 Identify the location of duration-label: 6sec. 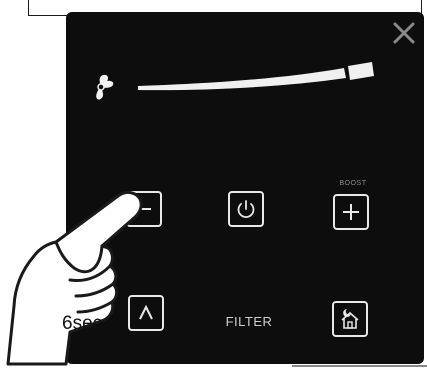
(82, 323).